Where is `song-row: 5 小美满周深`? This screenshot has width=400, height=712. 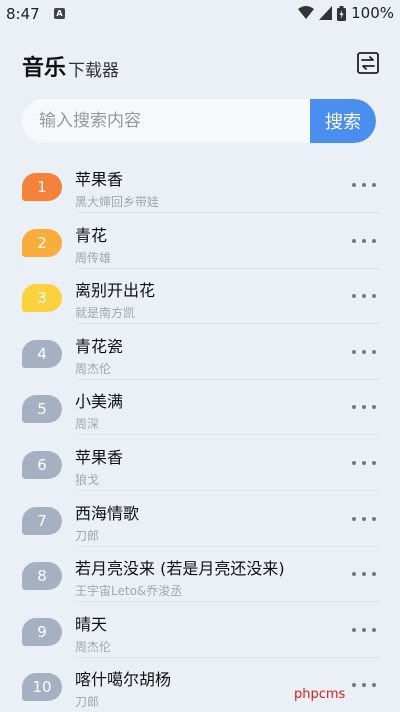
song-row: 5 小美满周深 is located at coordinates (200, 407).